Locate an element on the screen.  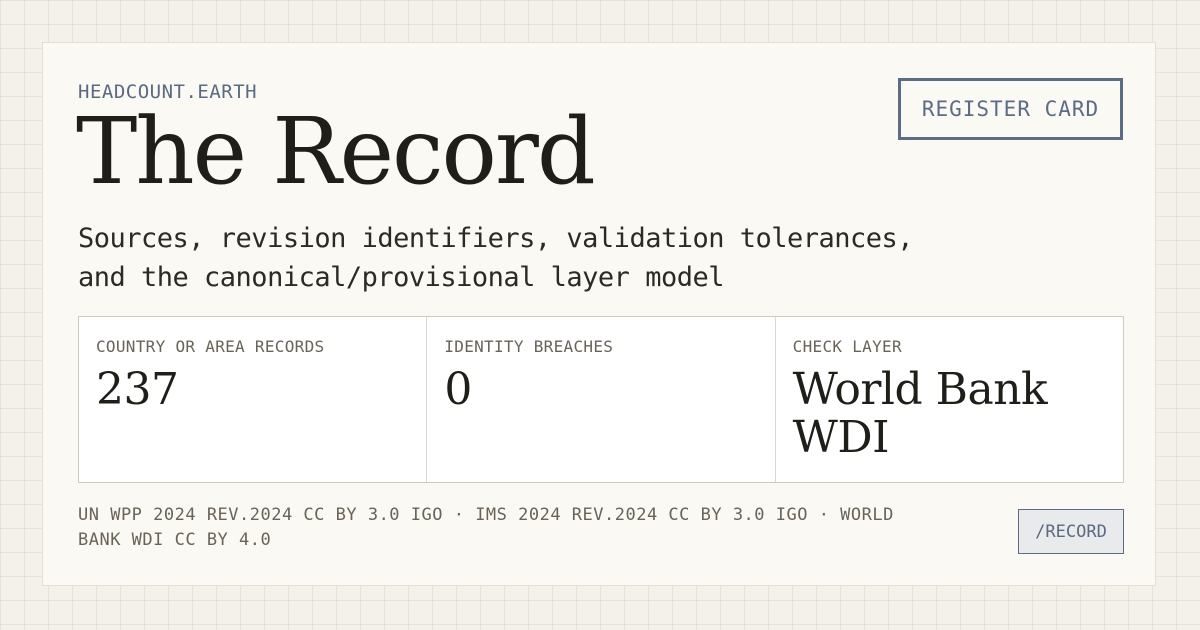
stat-label: COUNTRY OR AREA RECORDS is located at coordinates (210, 346).